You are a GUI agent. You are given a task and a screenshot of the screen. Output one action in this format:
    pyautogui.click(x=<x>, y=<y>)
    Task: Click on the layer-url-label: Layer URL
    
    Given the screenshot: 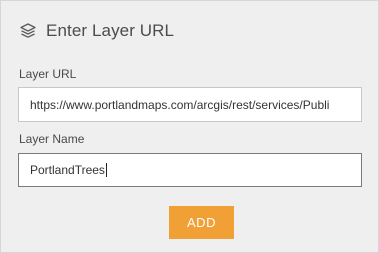 What is the action you would take?
    pyautogui.click(x=48, y=74)
    